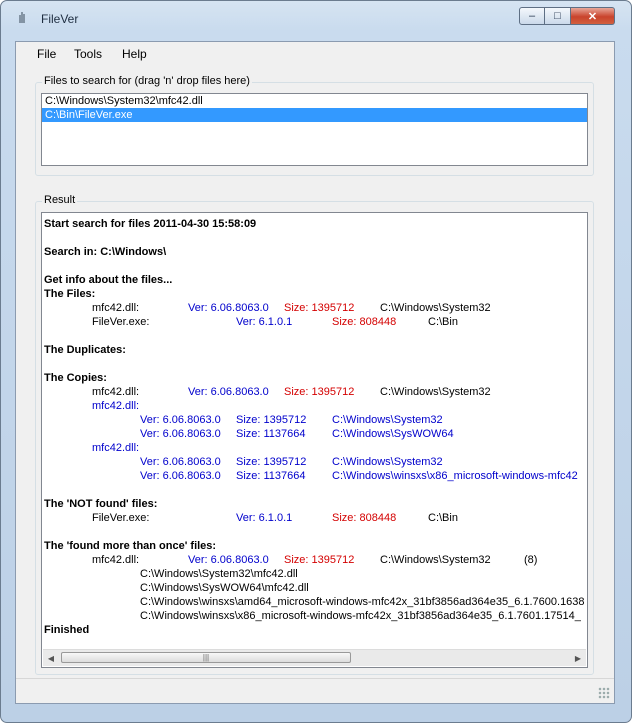  I want to click on file-path: C:\Windows\SysWOW64\mfc42.dll, so click(224, 588).